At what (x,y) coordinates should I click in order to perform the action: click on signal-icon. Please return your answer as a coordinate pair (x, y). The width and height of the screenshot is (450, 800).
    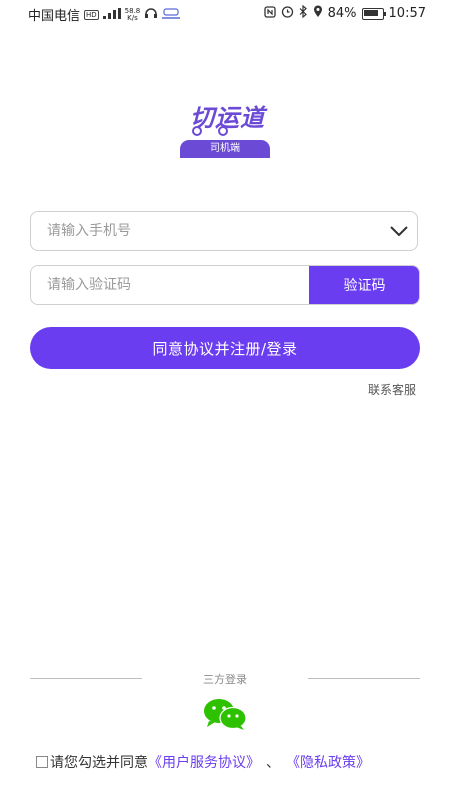
    Looking at the image, I should click on (111, 14).